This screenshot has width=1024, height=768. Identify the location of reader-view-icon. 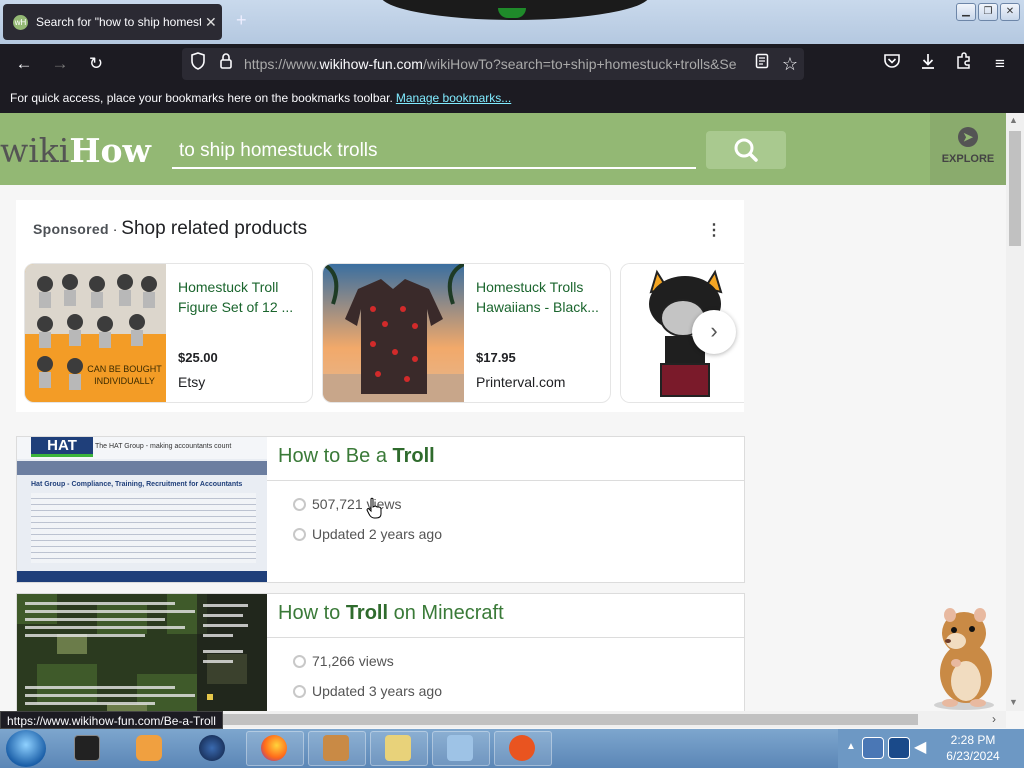
(762, 64).